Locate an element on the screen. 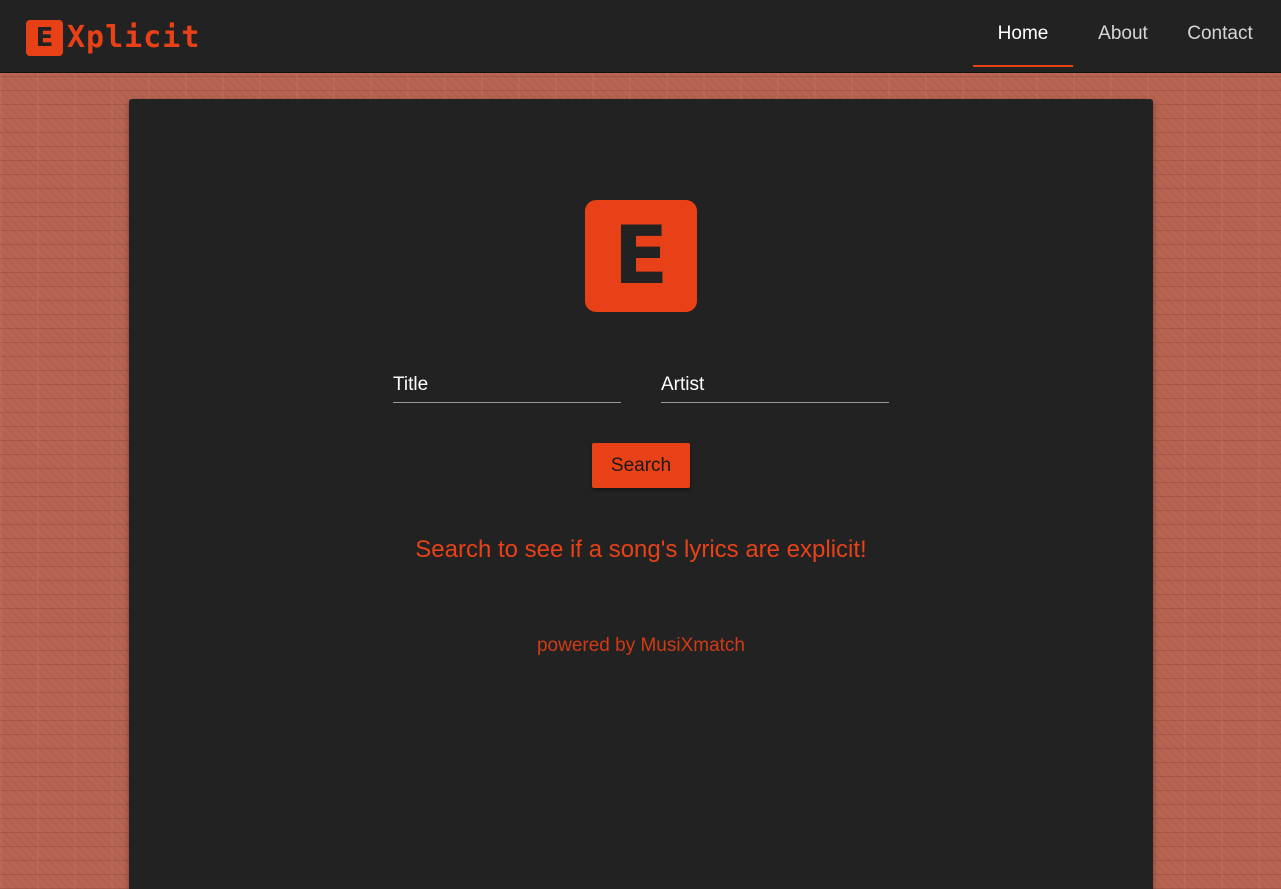 This screenshot has height=889, width=1281. artist-field-wrapper is located at coordinates (775, 385).